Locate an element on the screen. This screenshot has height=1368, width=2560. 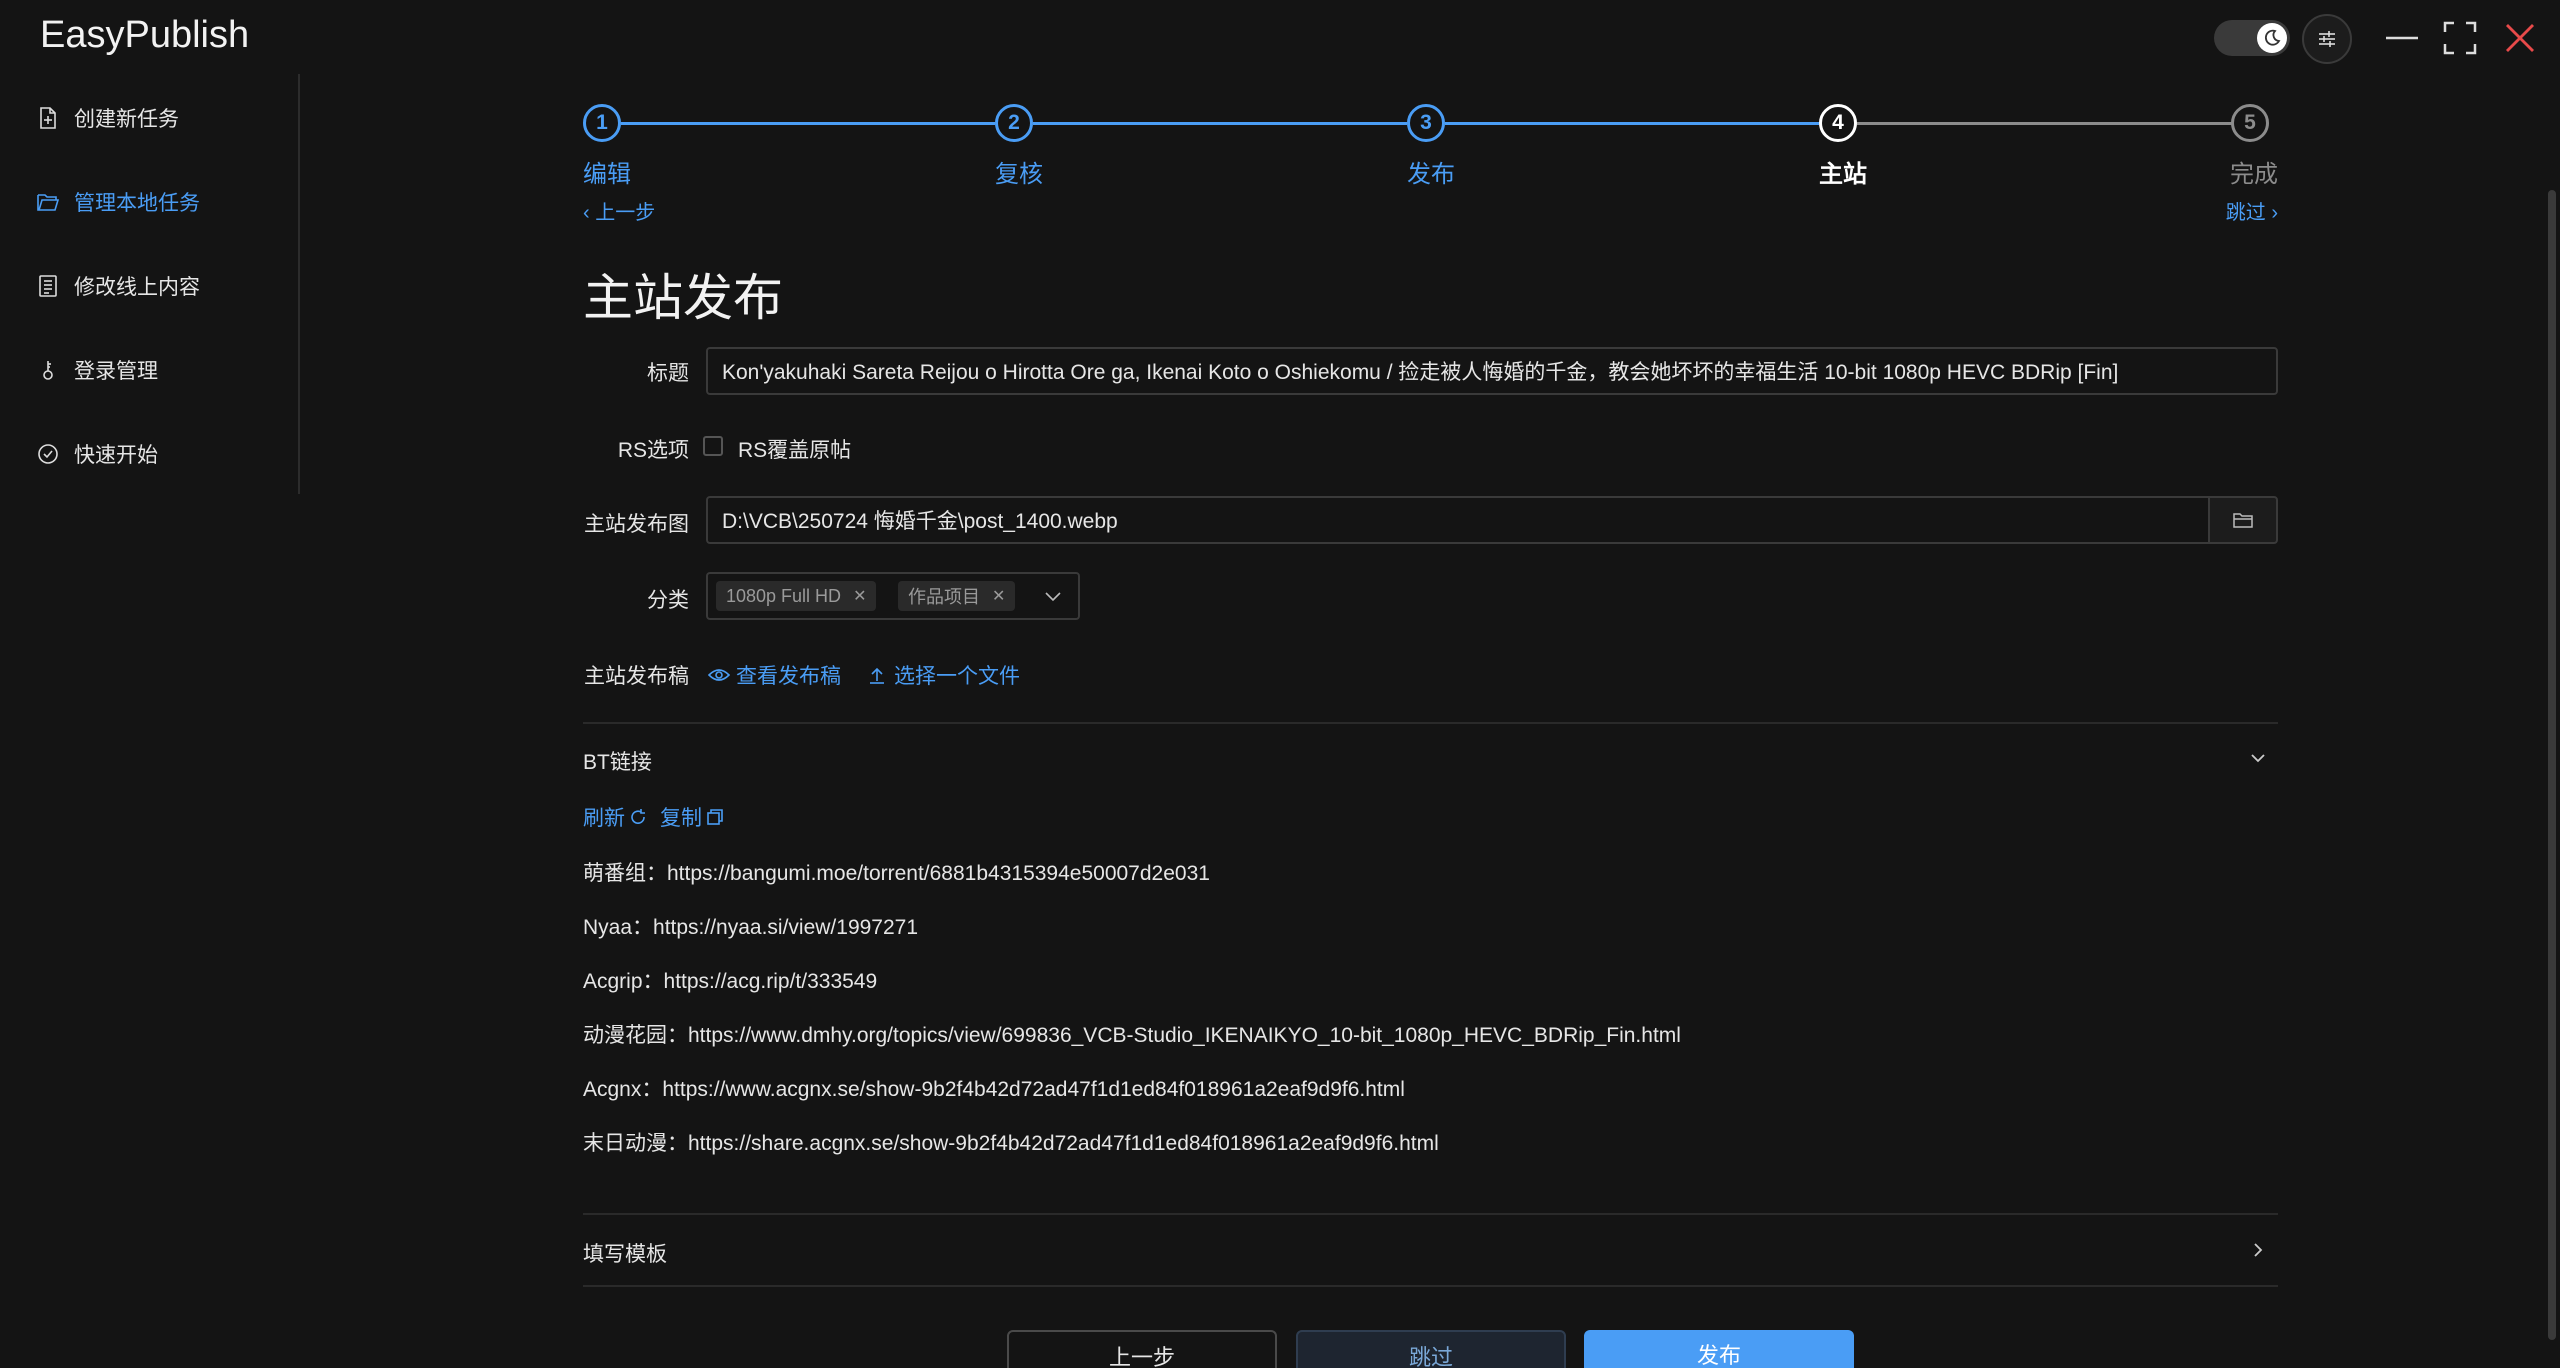
sidebar-item-label: 快速开始 is located at coordinates (116, 455).